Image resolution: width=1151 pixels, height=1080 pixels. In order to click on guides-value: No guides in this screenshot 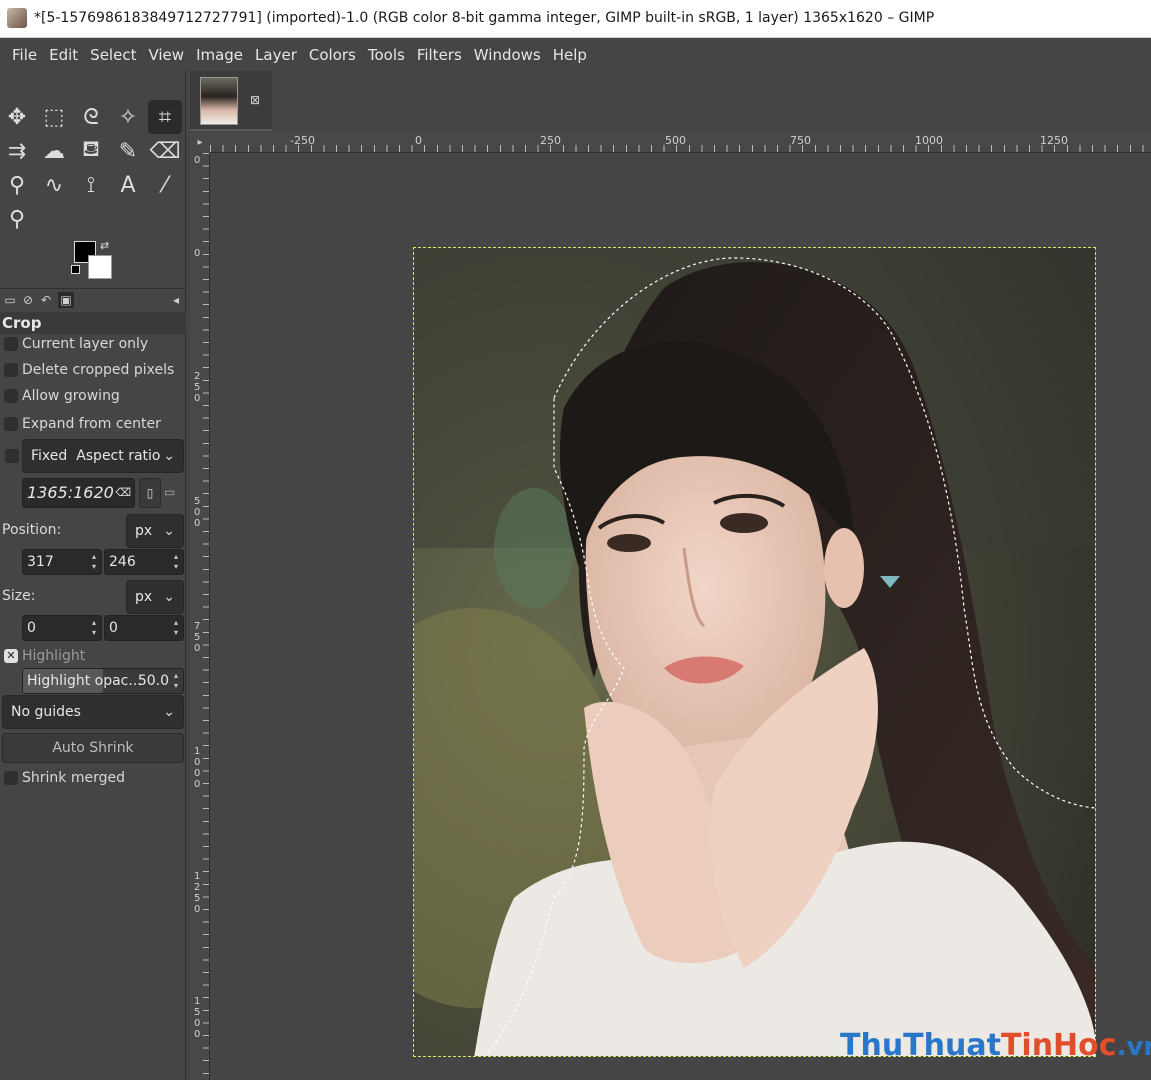, I will do `click(46, 712)`.